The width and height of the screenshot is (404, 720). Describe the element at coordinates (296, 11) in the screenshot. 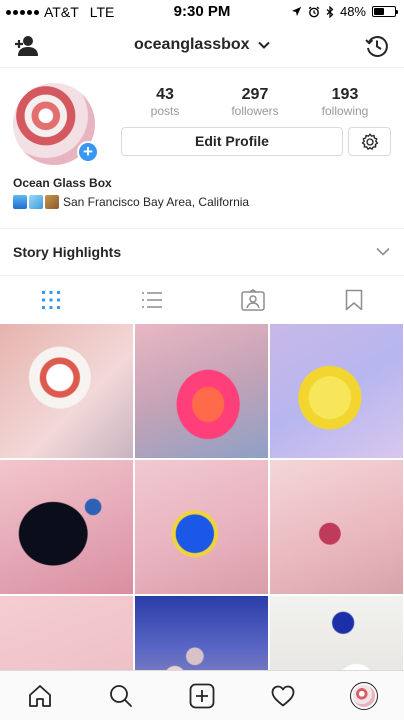

I see `location-arrow-icon` at that location.